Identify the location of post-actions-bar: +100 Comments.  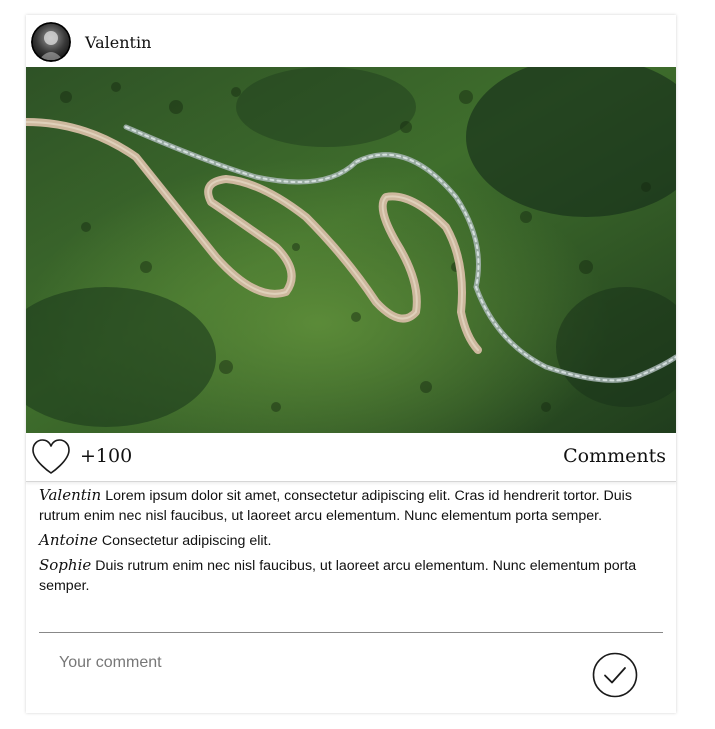
(351, 457).